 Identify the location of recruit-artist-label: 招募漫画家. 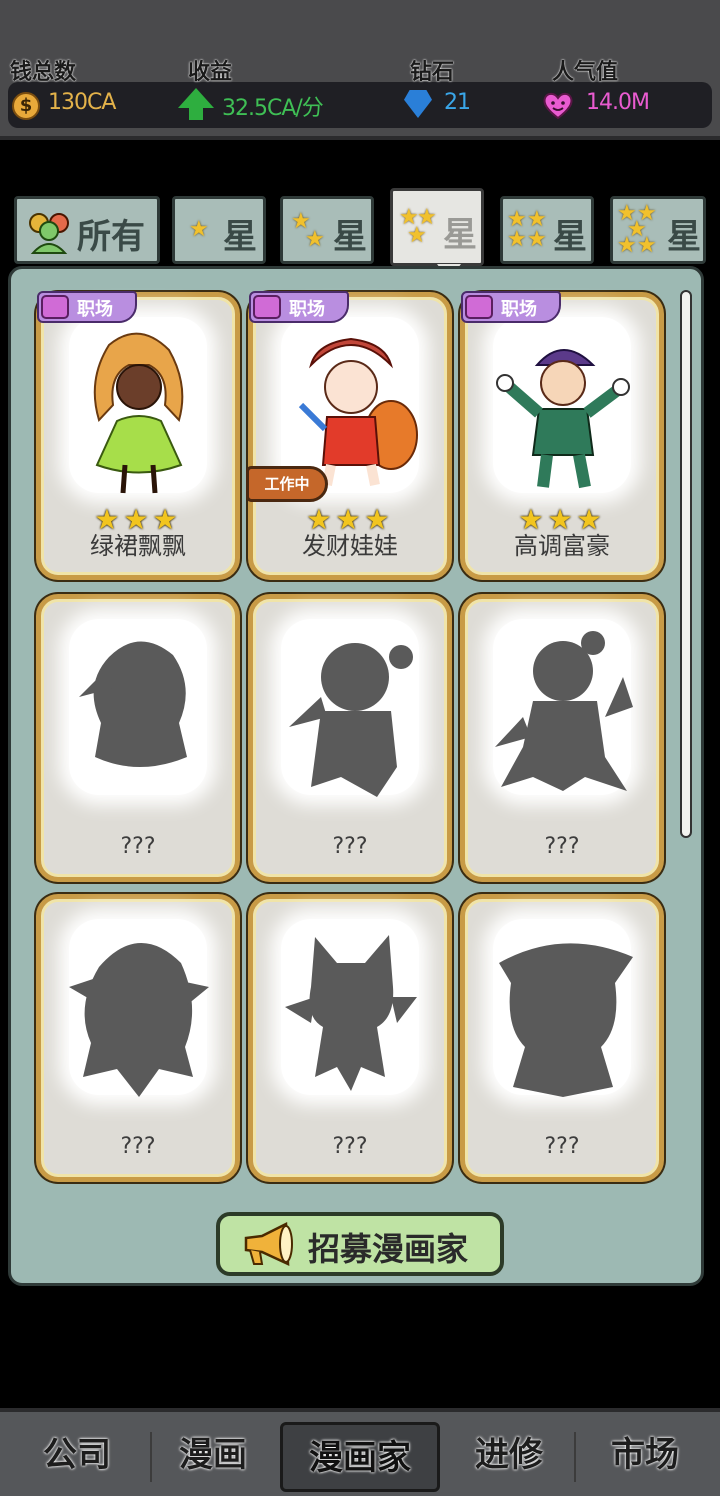
(388, 1249).